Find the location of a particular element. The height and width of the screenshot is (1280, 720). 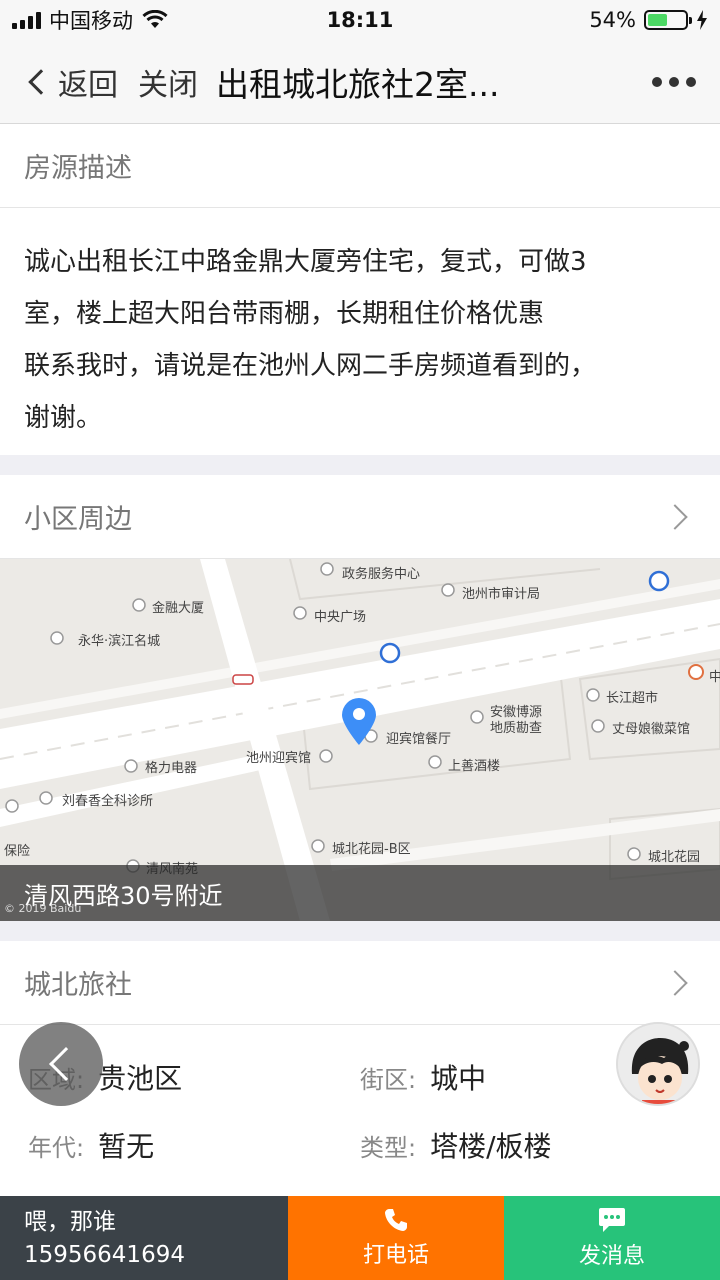

back-label: 返回 is located at coordinates (88, 85).